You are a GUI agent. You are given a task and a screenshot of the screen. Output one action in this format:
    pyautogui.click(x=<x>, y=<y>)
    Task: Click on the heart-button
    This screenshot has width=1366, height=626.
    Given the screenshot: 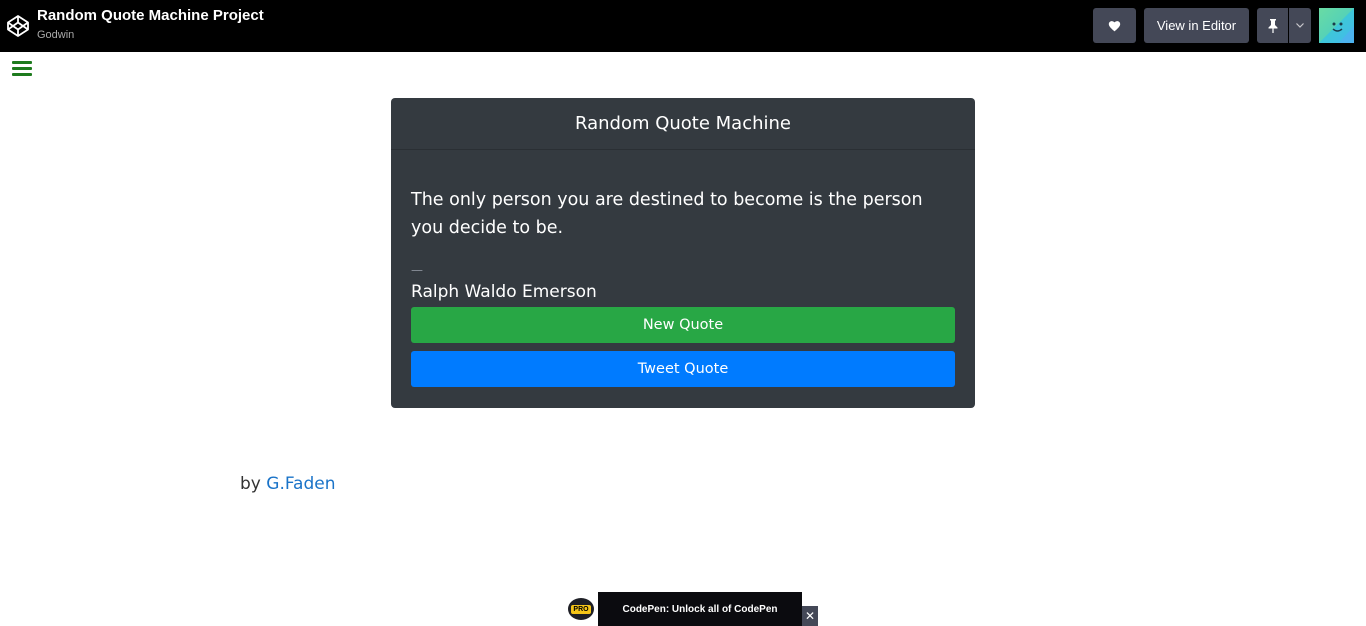 What is the action you would take?
    pyautogui.click(x=1114, y=25)
    